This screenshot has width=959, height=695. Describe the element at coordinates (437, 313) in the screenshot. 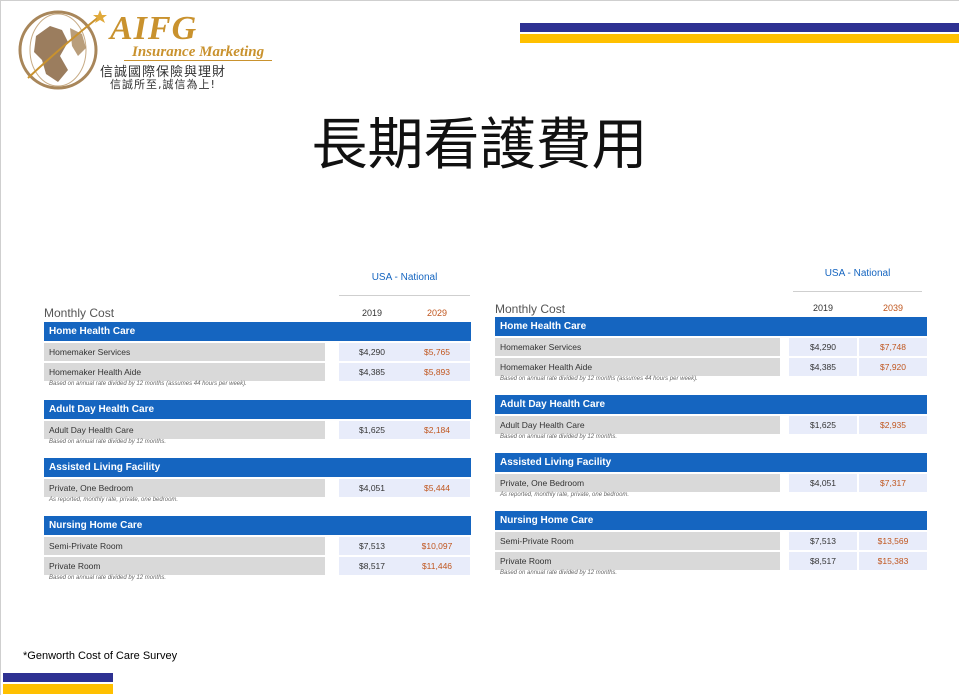

I see `year-future-header: 2029` at that location.